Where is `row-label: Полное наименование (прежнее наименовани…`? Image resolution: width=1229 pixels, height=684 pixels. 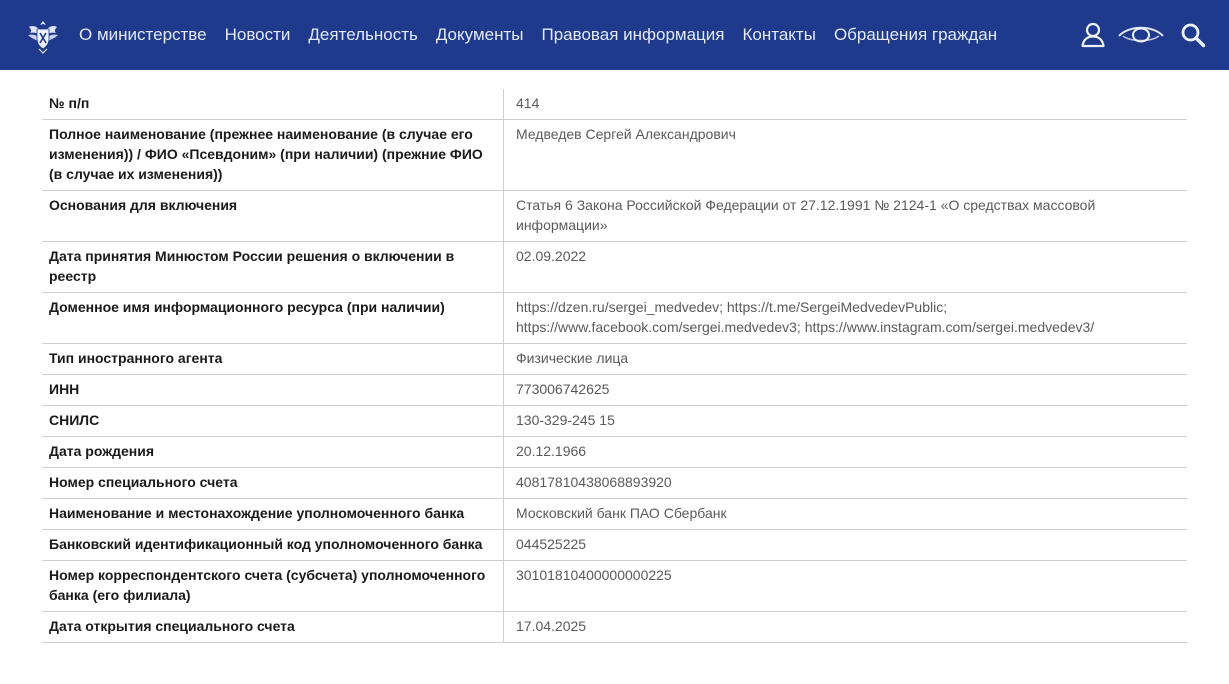
row-label: Полное наименование (прежнее наименовани… is located at coordinates (273, 155).